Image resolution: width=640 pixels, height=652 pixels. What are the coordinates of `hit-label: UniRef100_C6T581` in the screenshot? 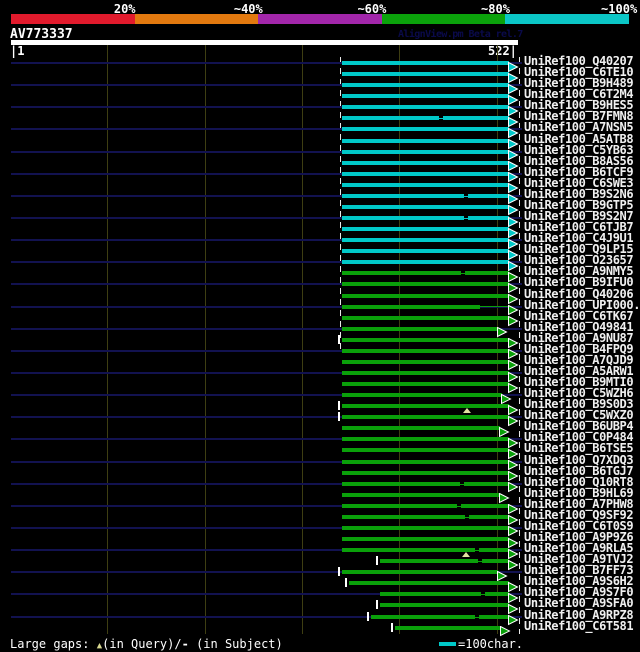 It's located at (579, 626).